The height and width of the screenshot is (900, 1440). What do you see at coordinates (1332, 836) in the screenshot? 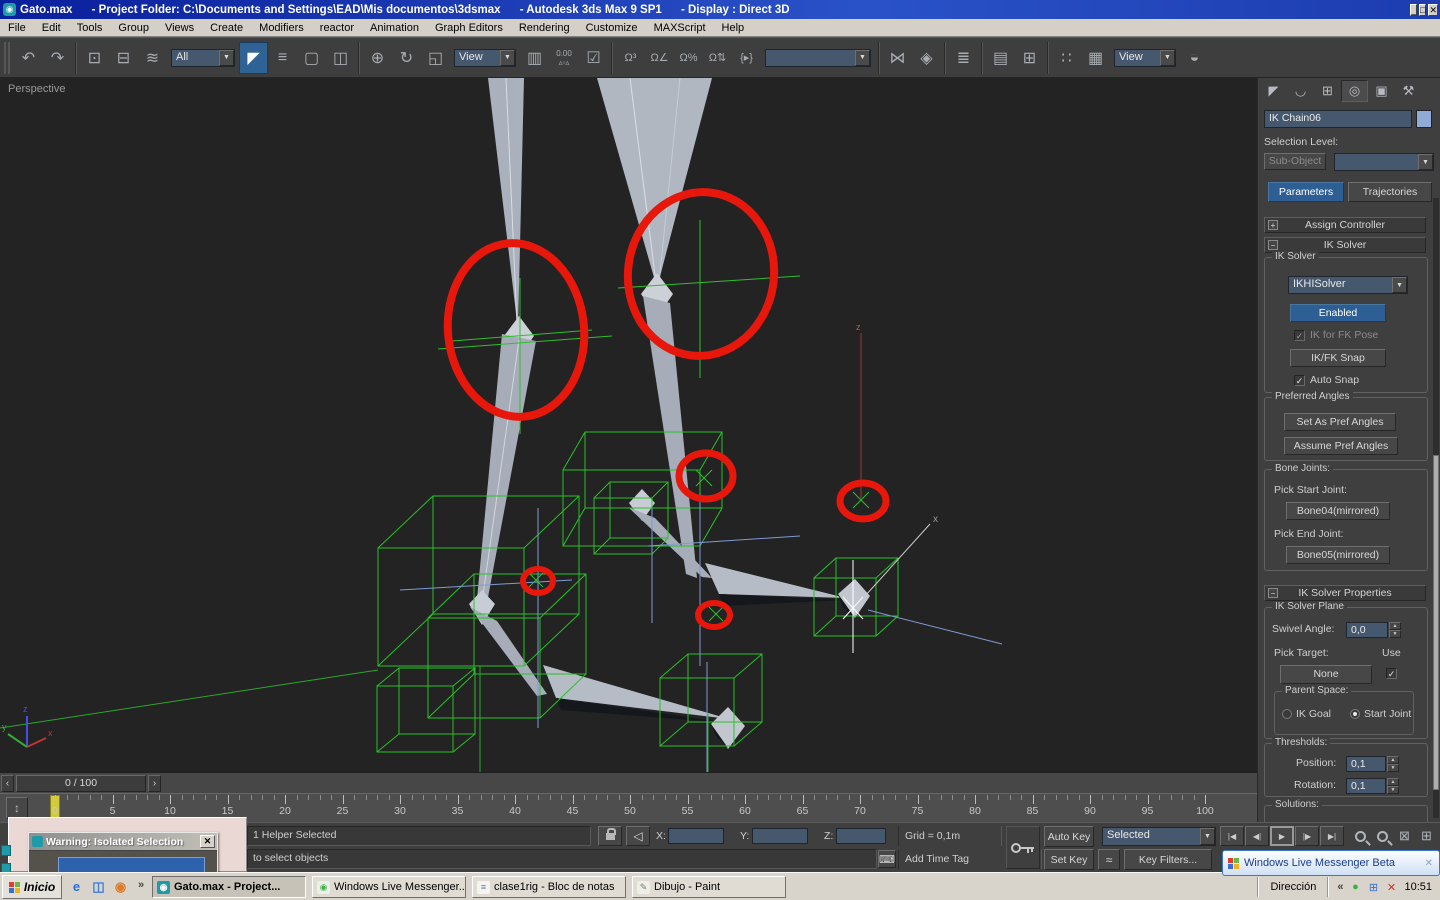
I see `go-to-end-button: ▶|` at bounding box center [1332, 836].